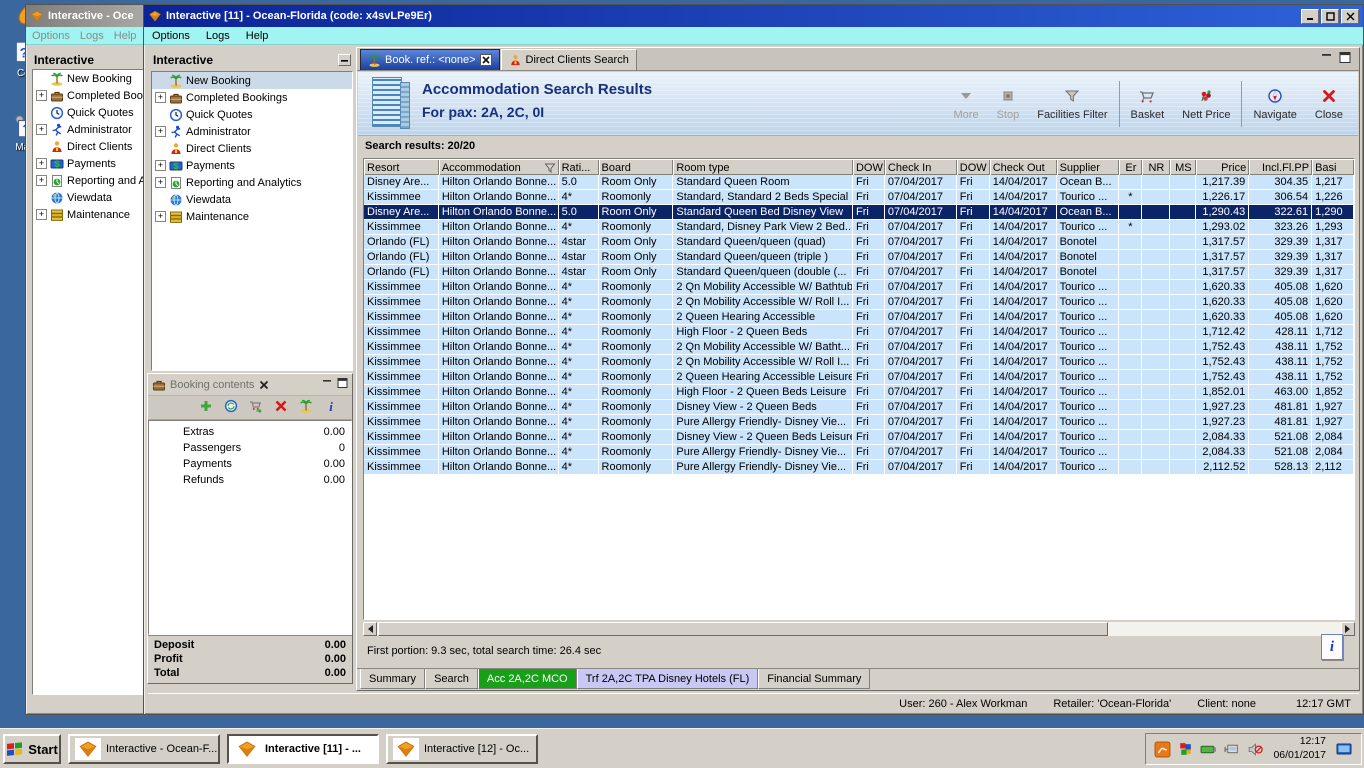 This screenshot has height=768, width=1364. What do you see at coordinates (743, 629) in the screenshot?
I see `scrollbar-thumb` at bounding box center [743, 629].